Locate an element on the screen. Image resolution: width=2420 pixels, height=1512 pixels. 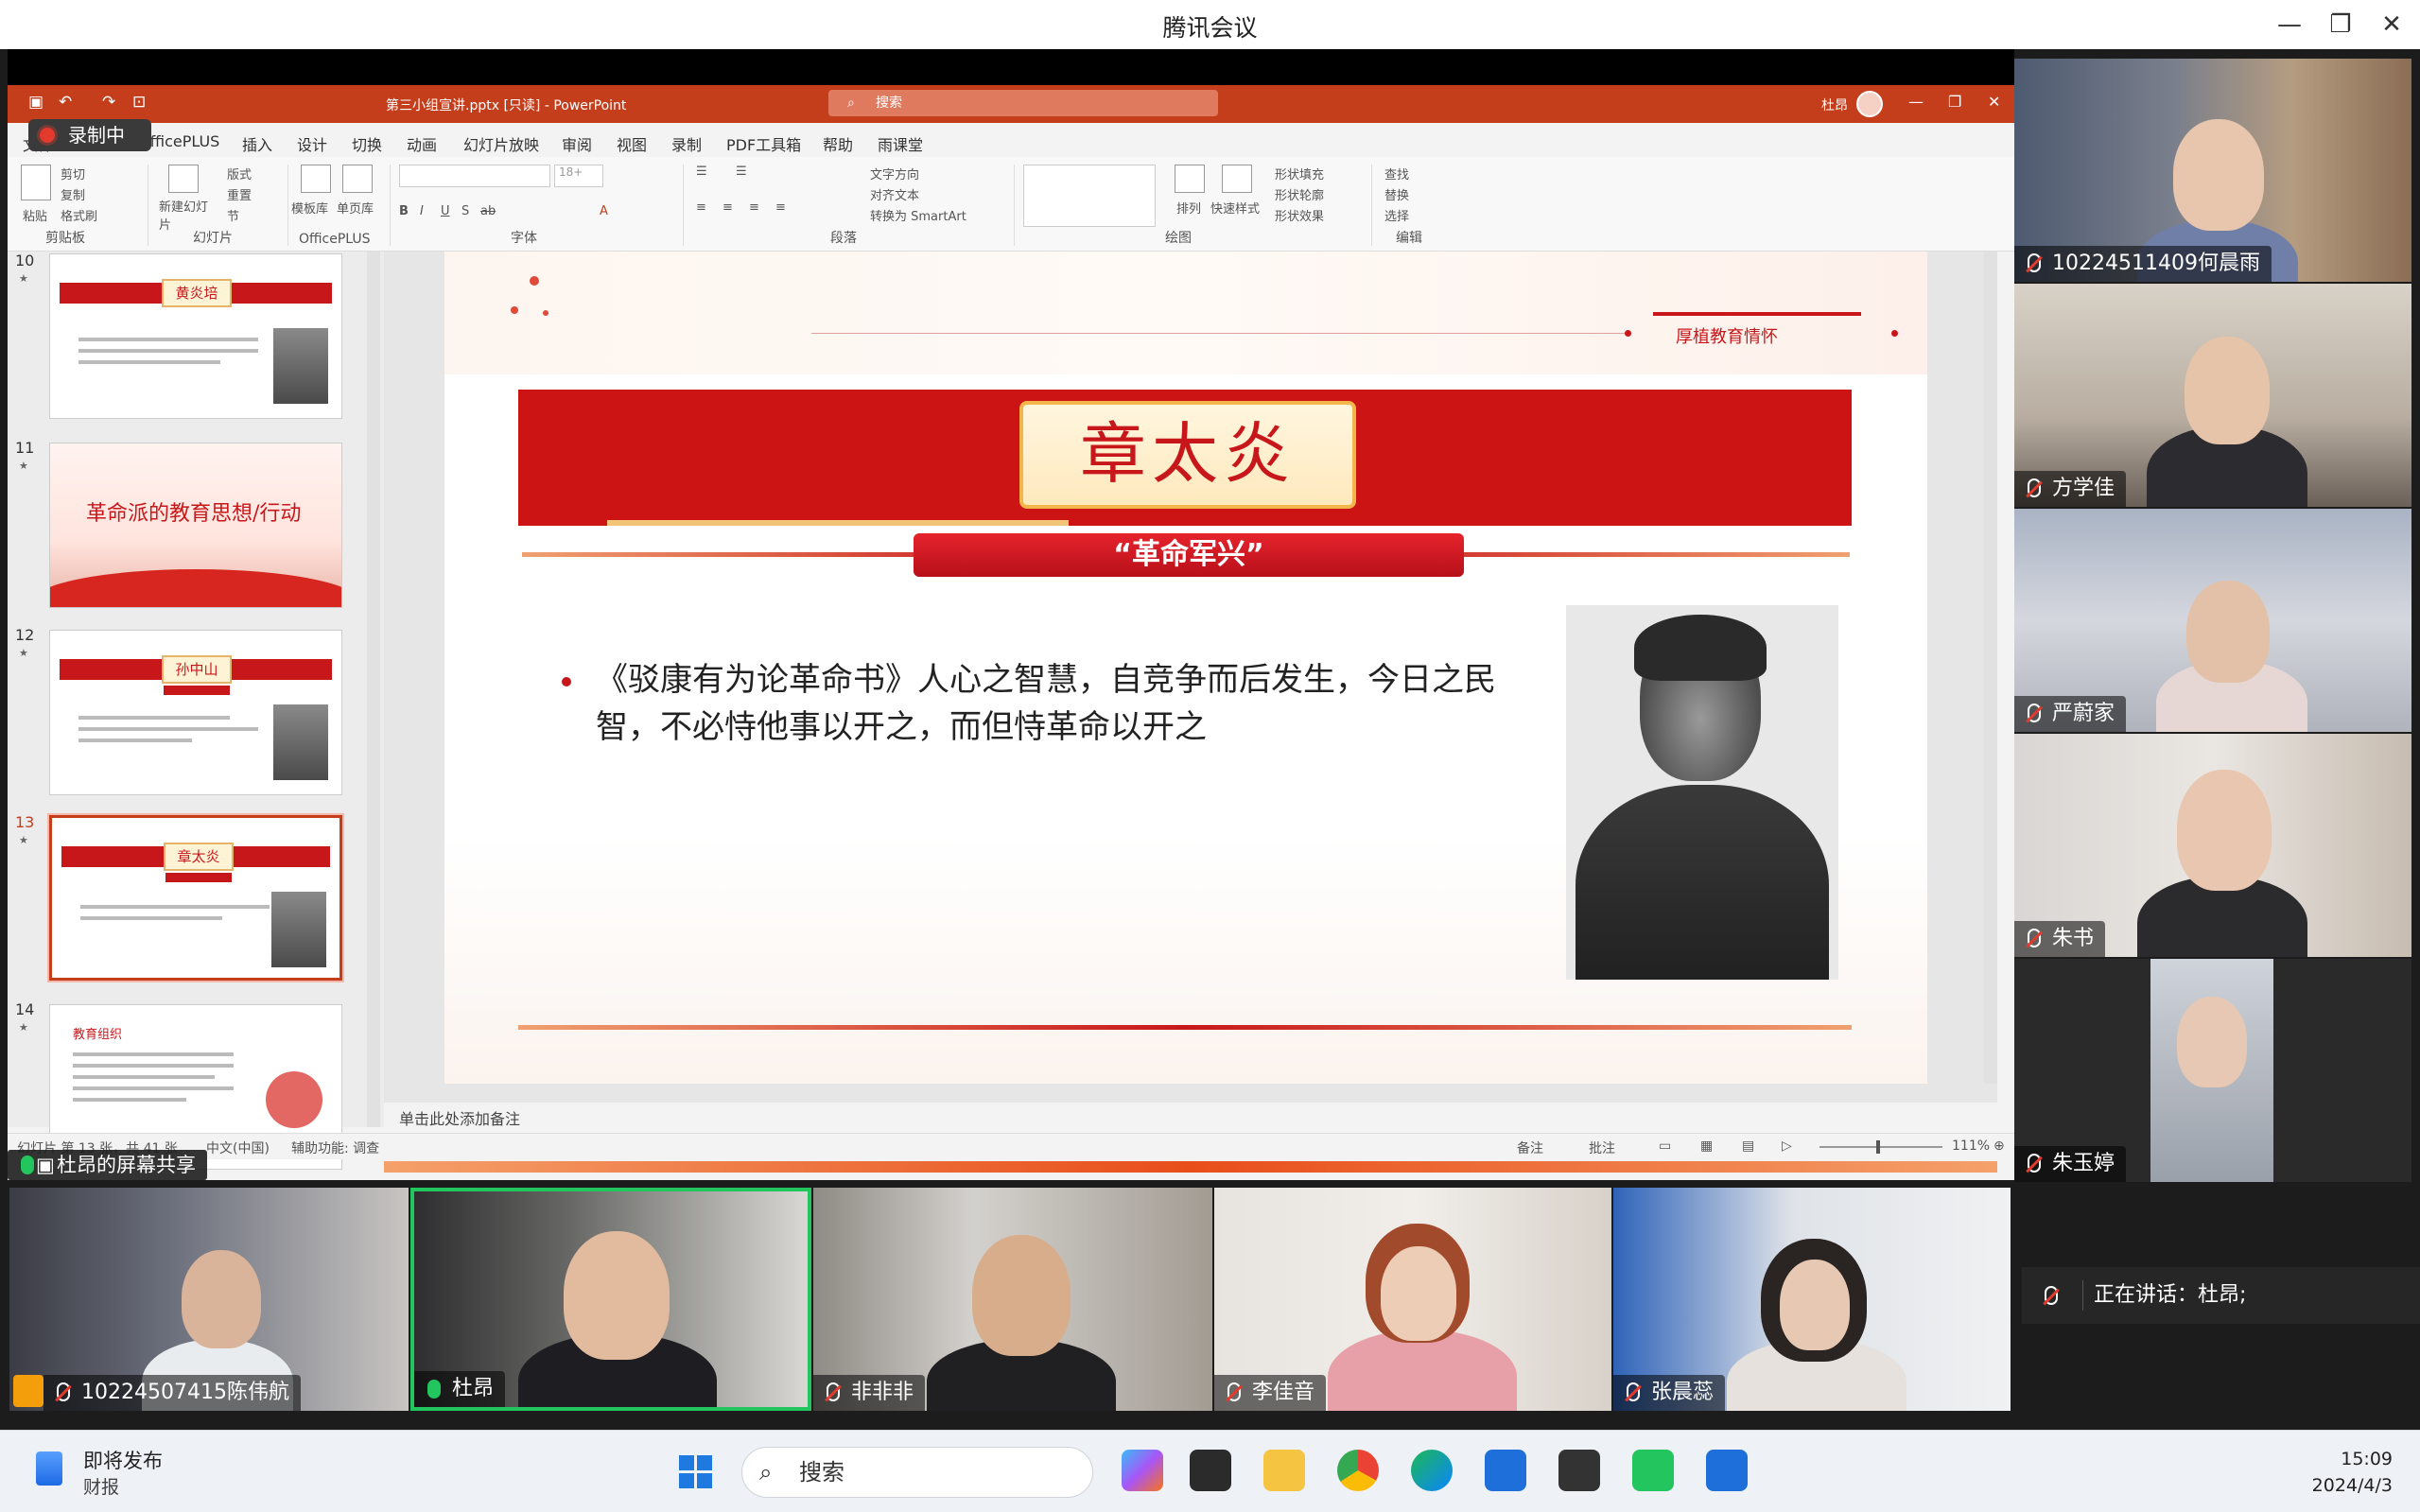
present-icon: ⊡ is located at coordinates (139, 102).